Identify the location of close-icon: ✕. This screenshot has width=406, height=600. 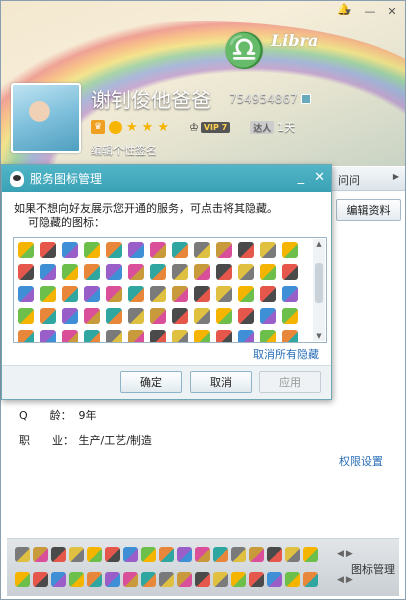
(319, 177).